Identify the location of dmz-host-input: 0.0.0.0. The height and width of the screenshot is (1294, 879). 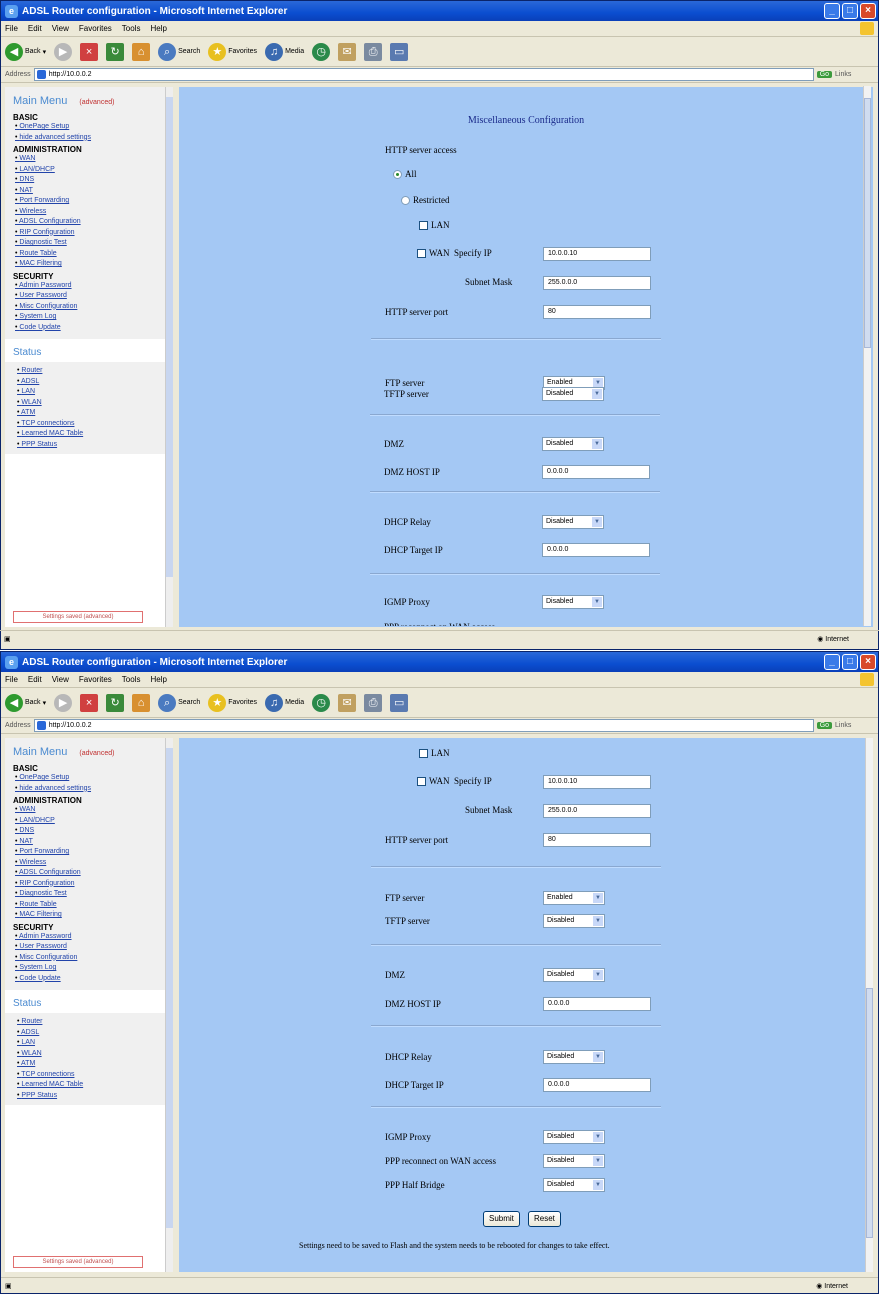
(596, 472).